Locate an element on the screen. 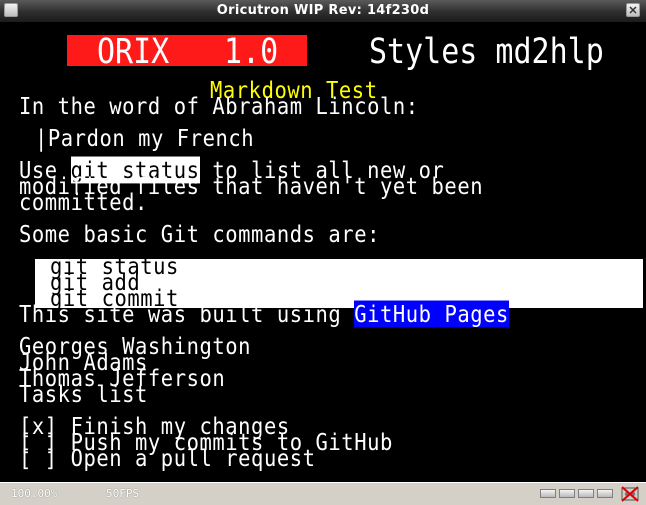 This screenshot has width=646, height=505. tasks-heading: Tasks list is located at coordinates (83, 394).